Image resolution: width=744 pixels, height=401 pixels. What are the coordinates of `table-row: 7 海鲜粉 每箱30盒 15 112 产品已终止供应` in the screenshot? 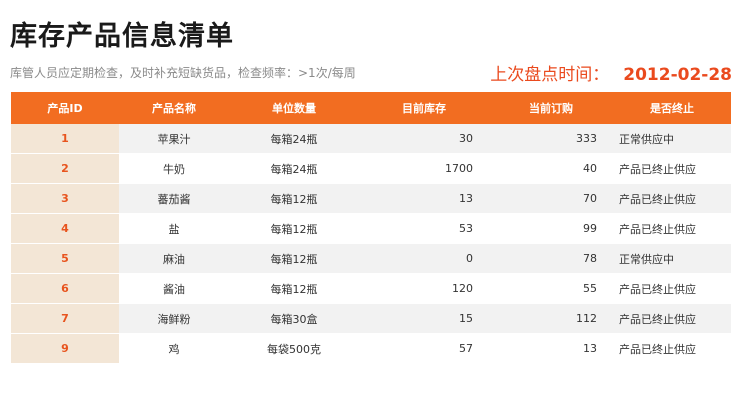 It's located at (371, 318).